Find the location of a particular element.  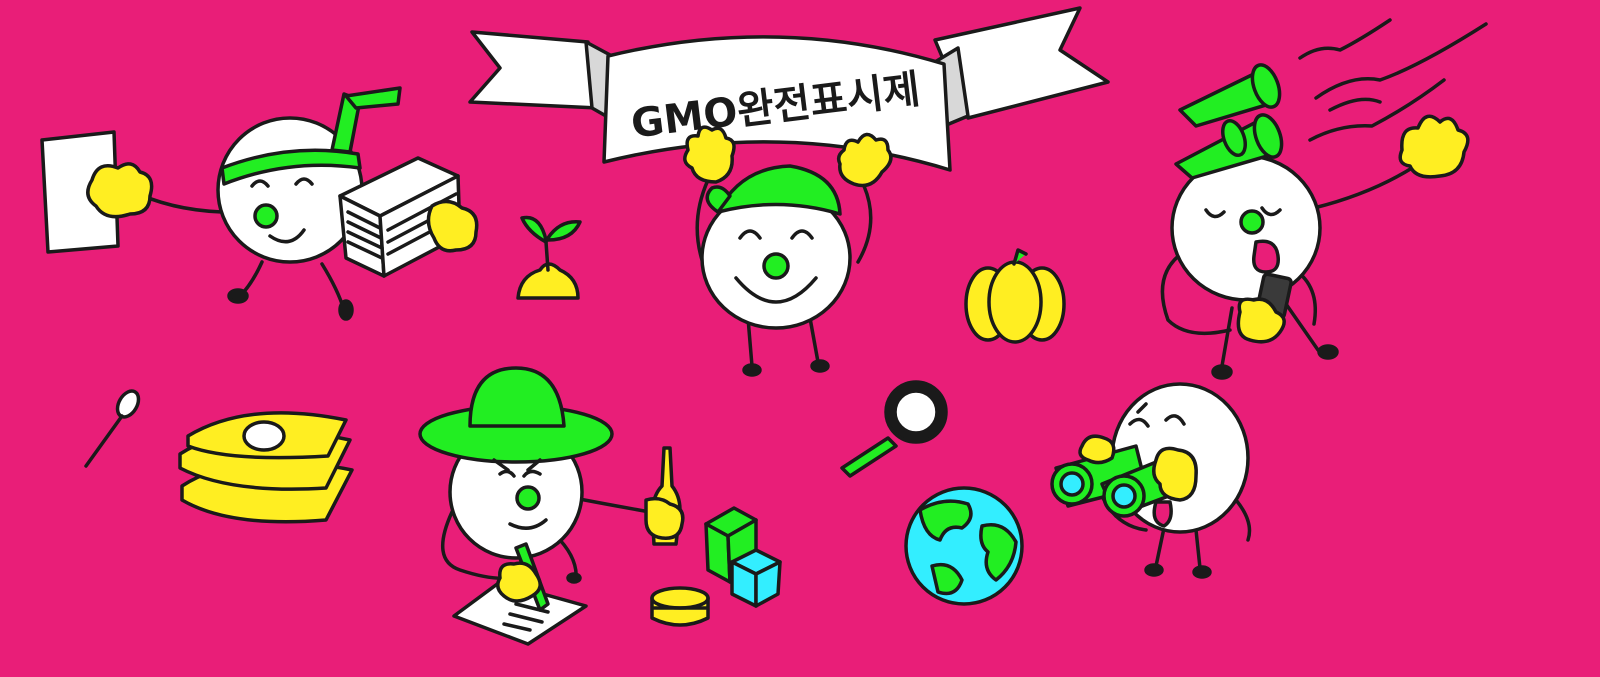

character-hat-writer is located at coordinates (551, 506).